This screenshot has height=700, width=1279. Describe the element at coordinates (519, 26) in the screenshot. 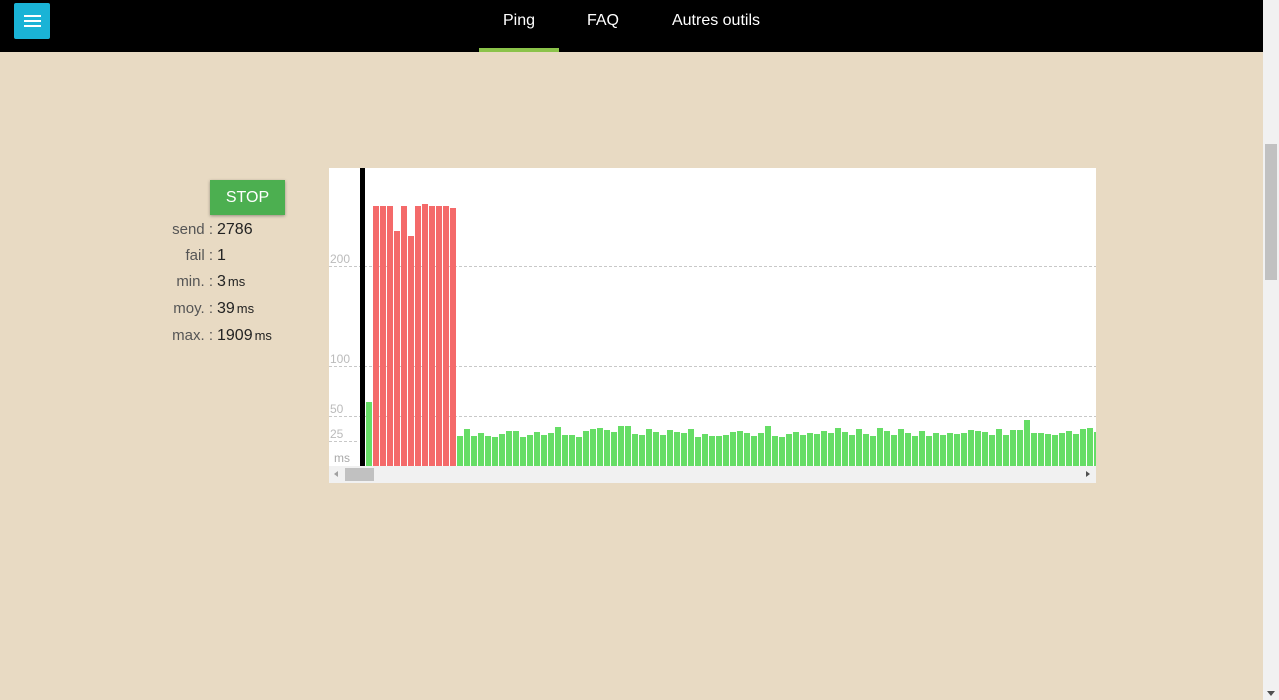

I see `tab-ping: Ping` at that location.